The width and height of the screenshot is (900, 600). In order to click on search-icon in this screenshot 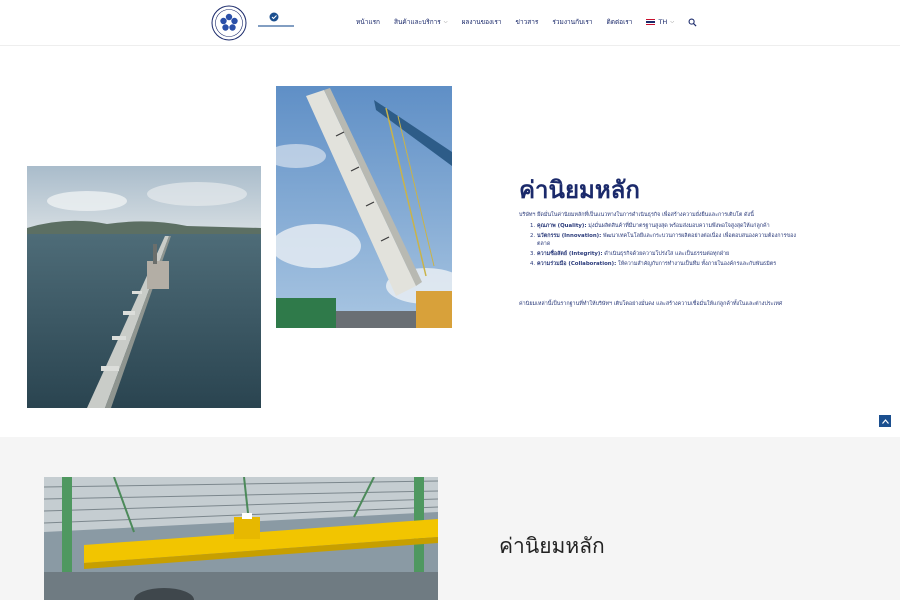, I will do `click(692, 22)`.